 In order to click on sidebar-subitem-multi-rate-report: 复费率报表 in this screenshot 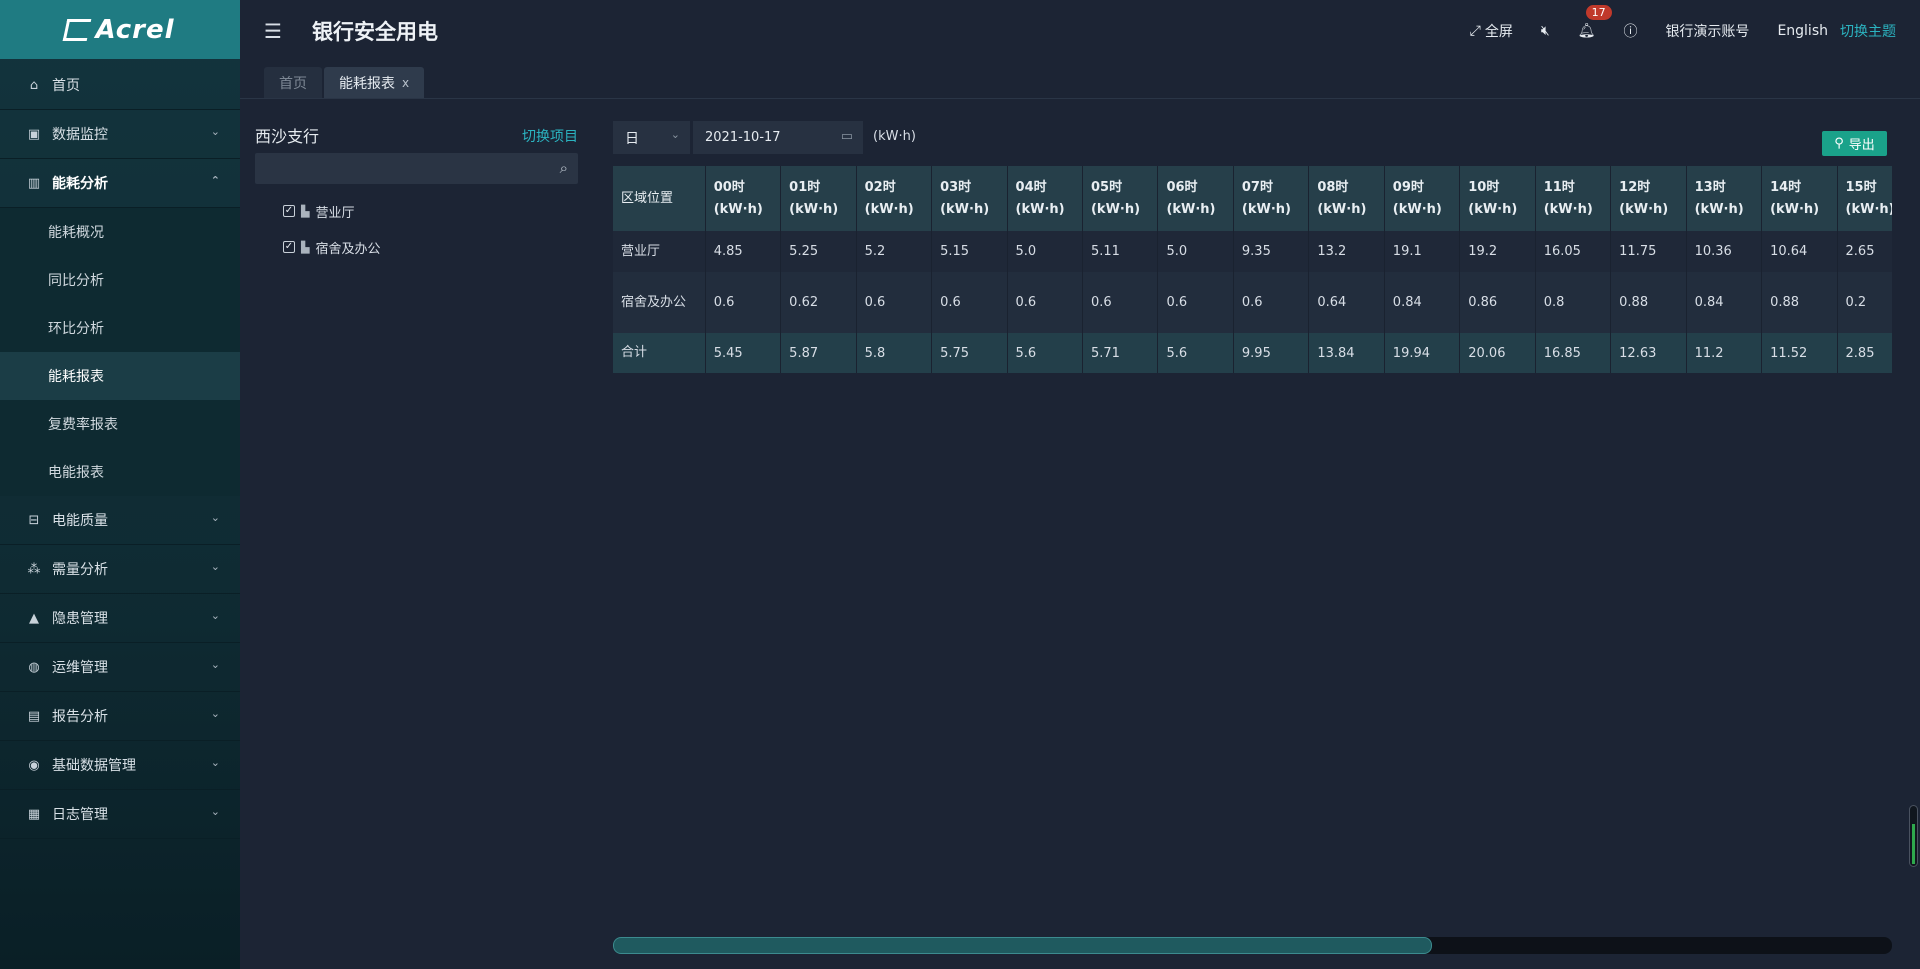, I will do `click(120, 424)`.